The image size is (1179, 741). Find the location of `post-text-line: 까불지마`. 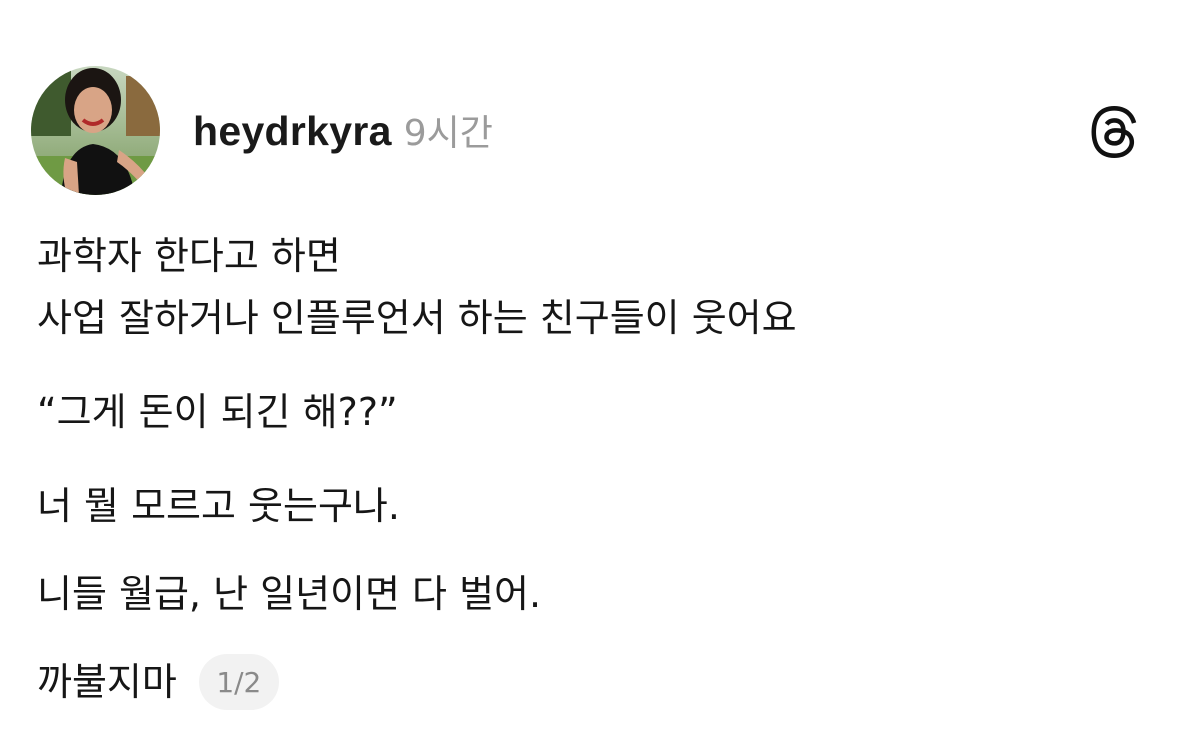

post-text-line: 까불지마 is located at coordinates (107, 682).